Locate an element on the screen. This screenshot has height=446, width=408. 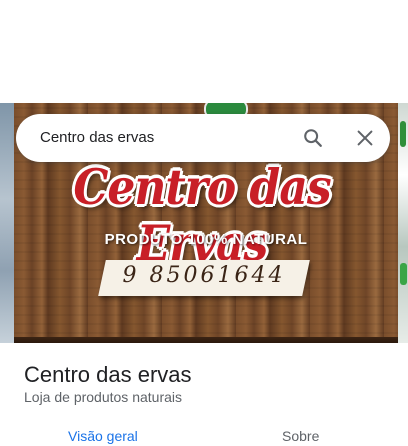
search-input: Centro das ervas is located at coordinates (97, 137).